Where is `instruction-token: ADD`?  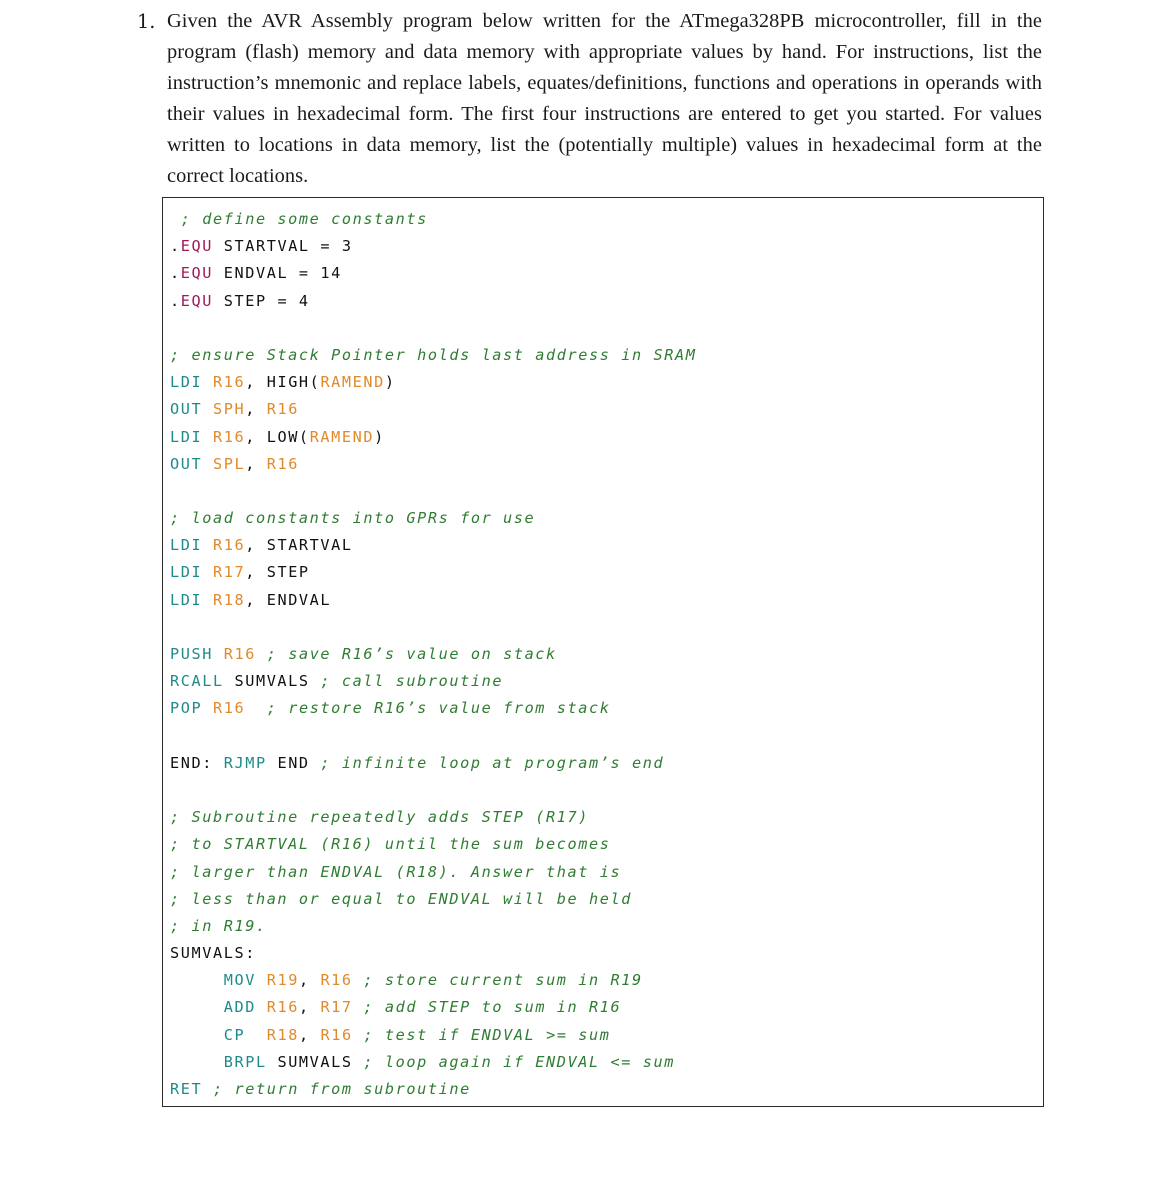 instruction-token: ADD is located at coordinates (239, 1007).